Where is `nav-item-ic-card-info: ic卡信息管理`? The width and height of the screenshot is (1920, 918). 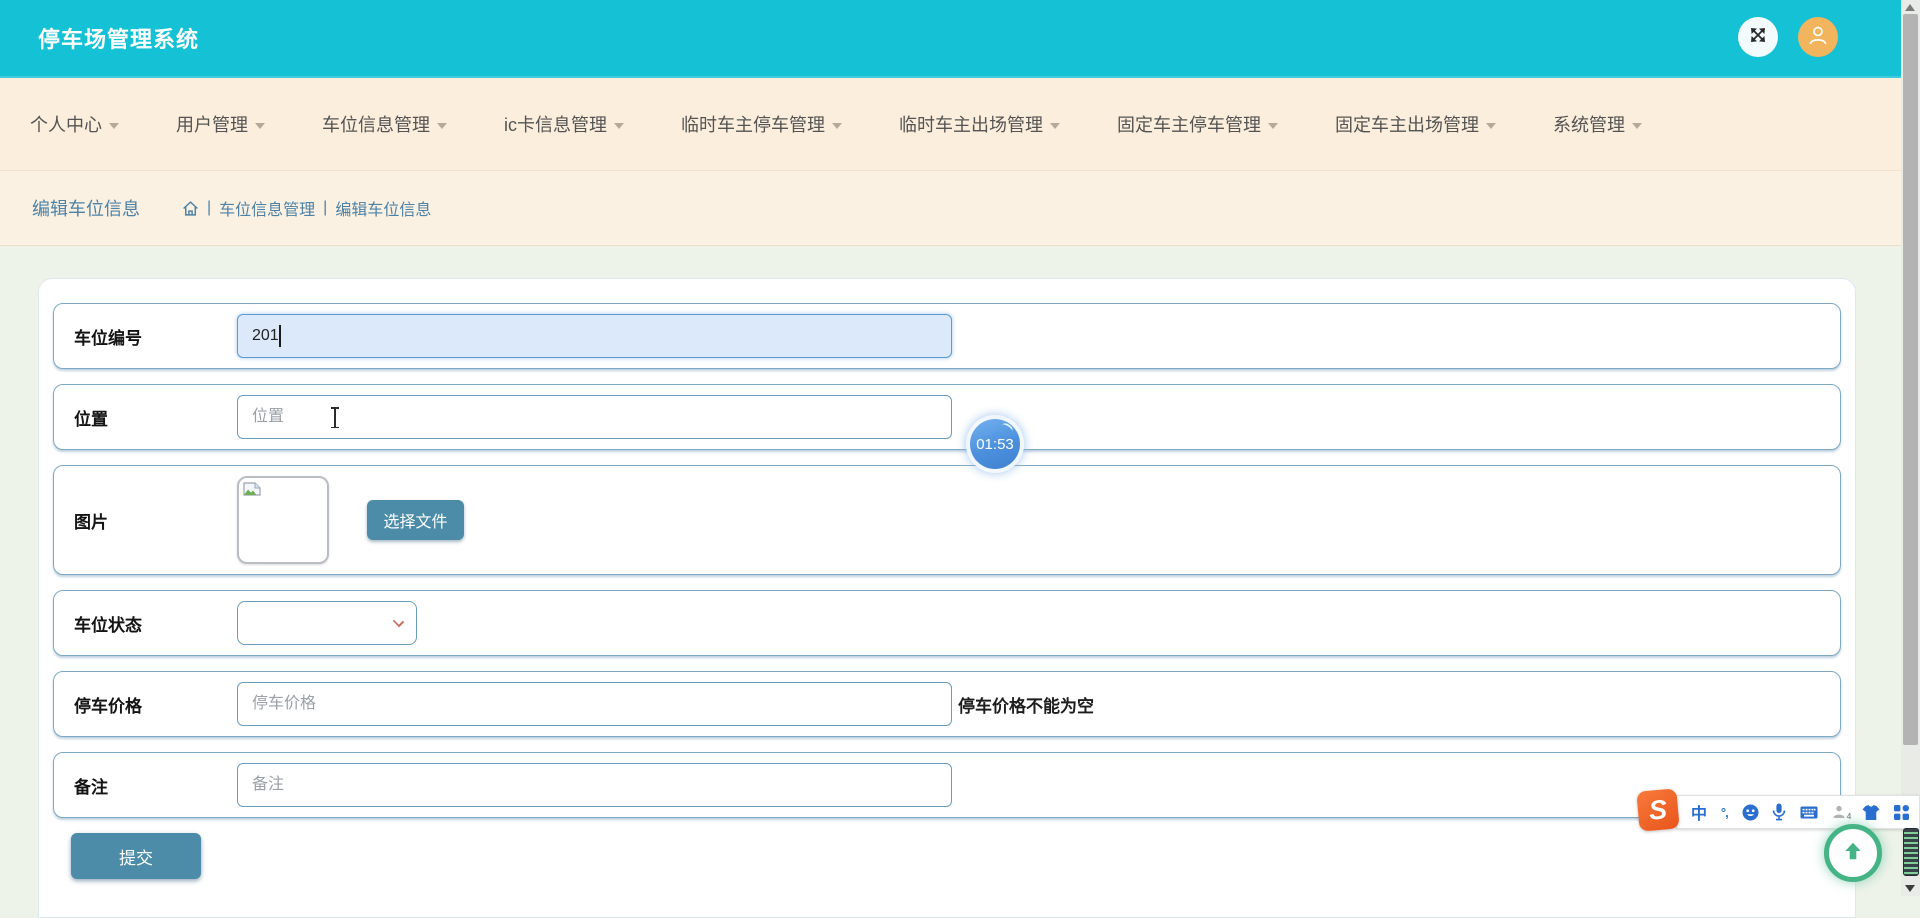
nav-item-ic-card-info: ic卡信息管理 is located at coordinates (564, 124).